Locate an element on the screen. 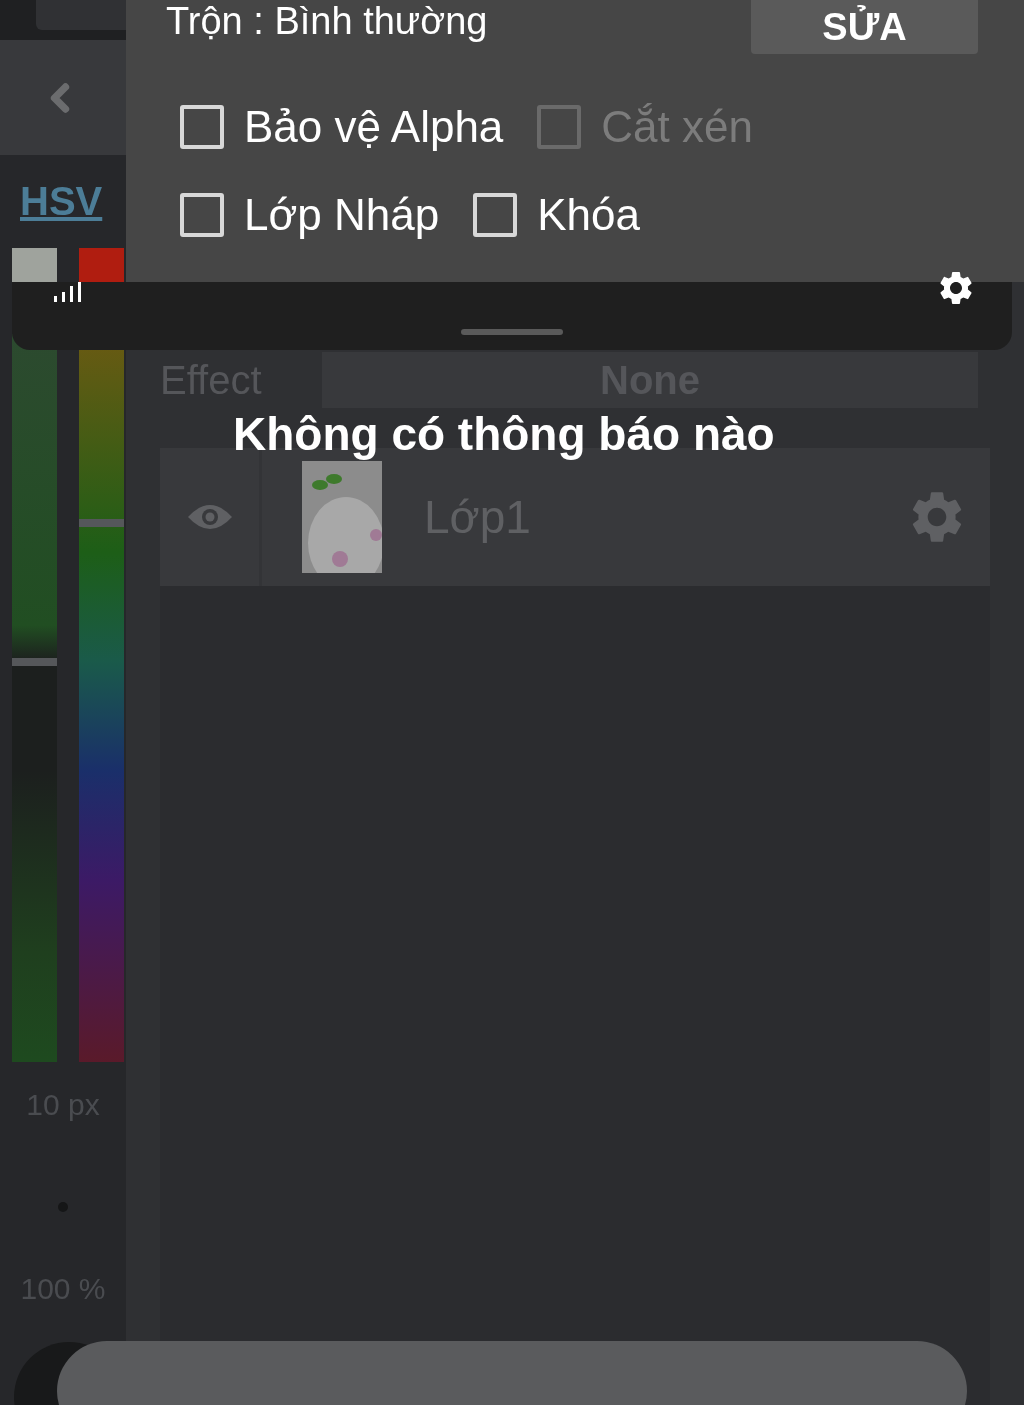 The width and height of the screenshot is (1024, 1405). drag-handle is located at coordinates (512, 332).